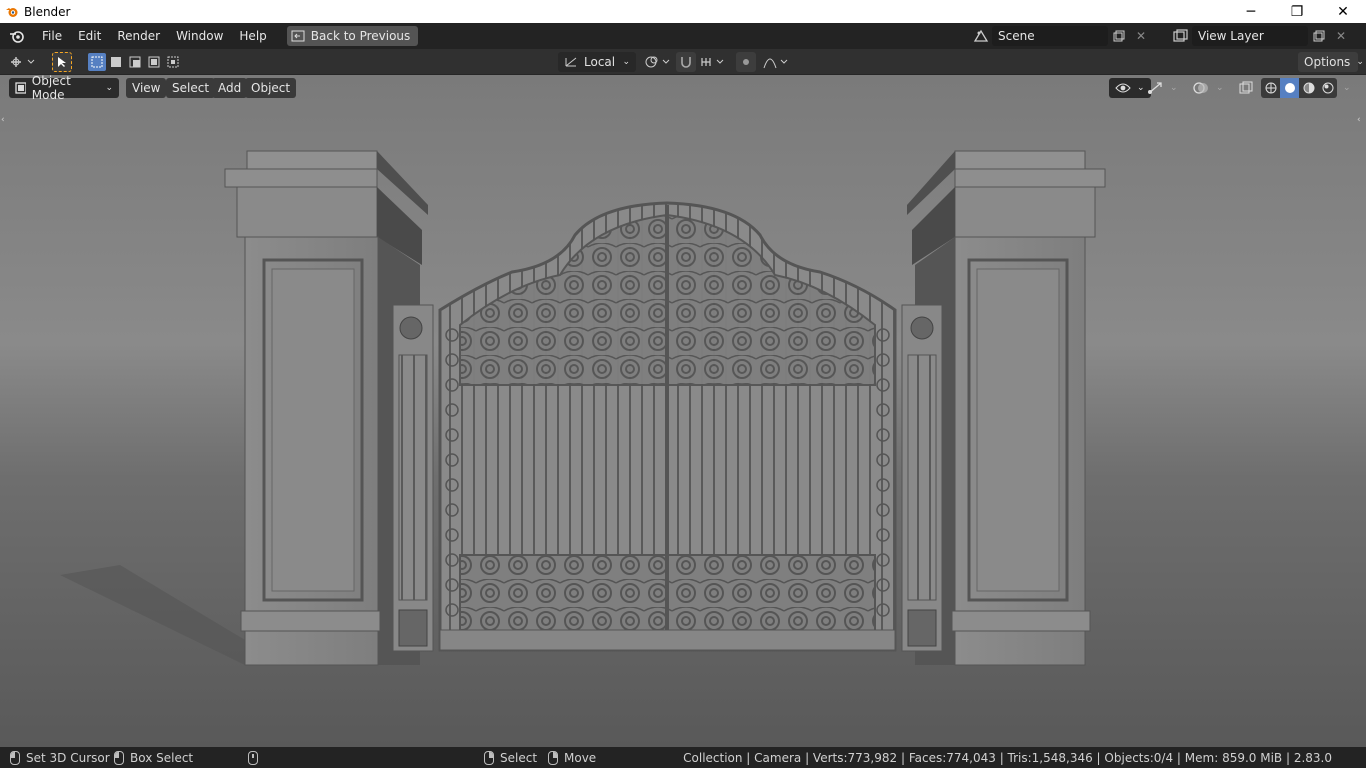 This screenshot has height=768, width=1366. What do you see at coordinates (68, 757) in the screenshot?
I see `hint-set-cursor-label: Set 3D Cursor` at bounding box center [68, 757].